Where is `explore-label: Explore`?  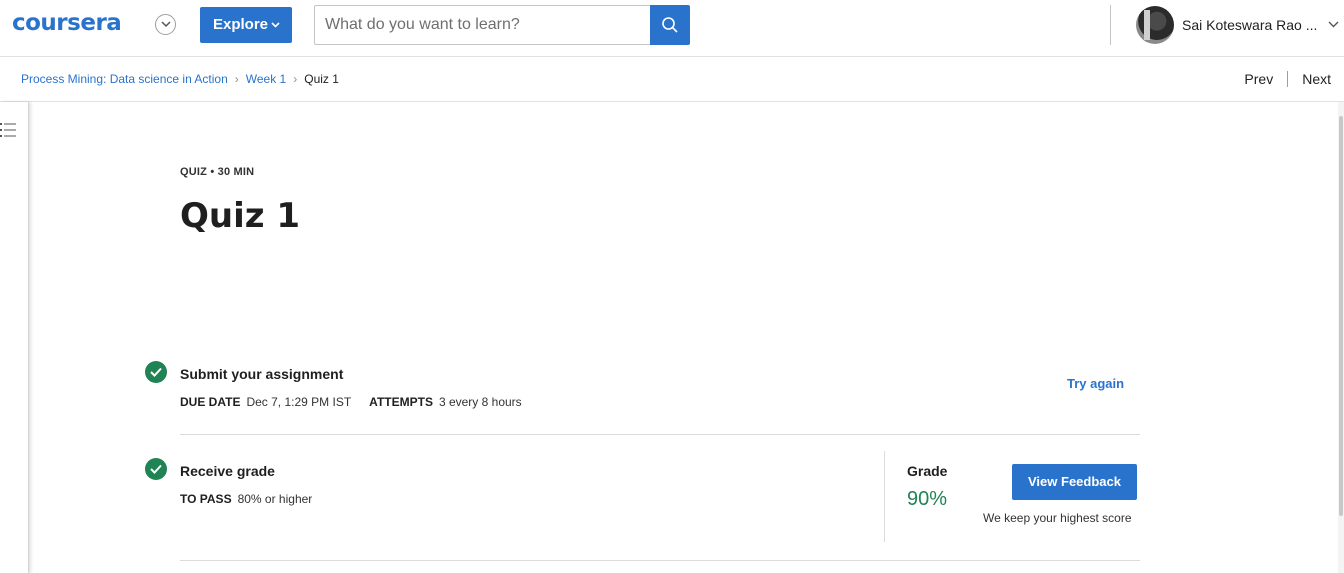 explore-label: Explore is located at coordinates (241, 24).